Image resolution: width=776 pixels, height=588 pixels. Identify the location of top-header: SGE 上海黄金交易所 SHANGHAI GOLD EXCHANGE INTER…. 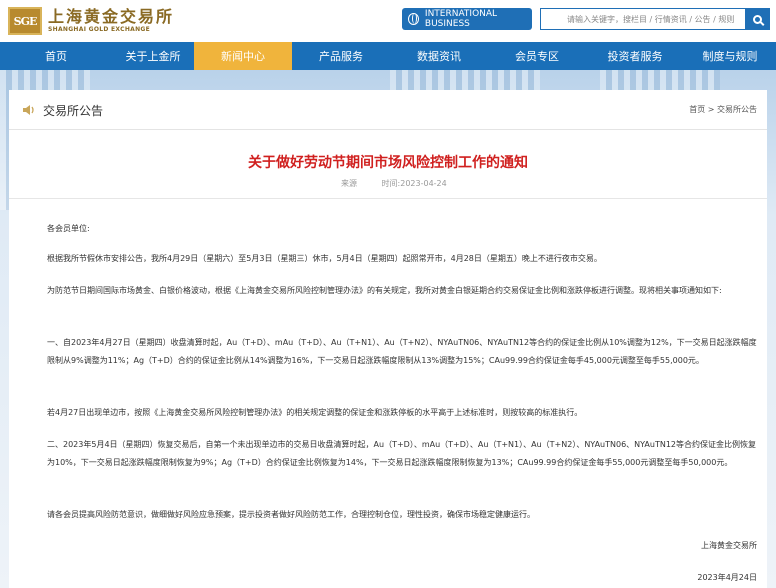
(388, 21).